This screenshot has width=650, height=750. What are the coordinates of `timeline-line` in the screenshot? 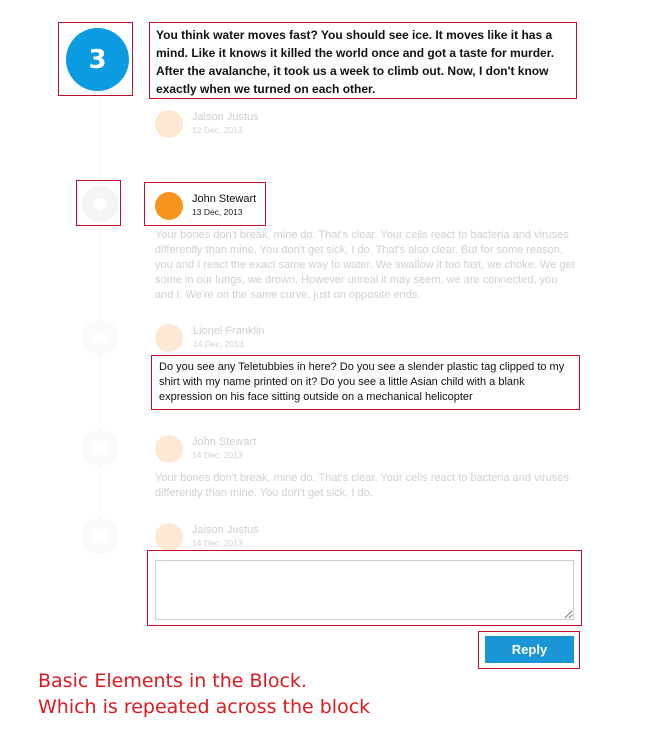 It's located at (99, 315).